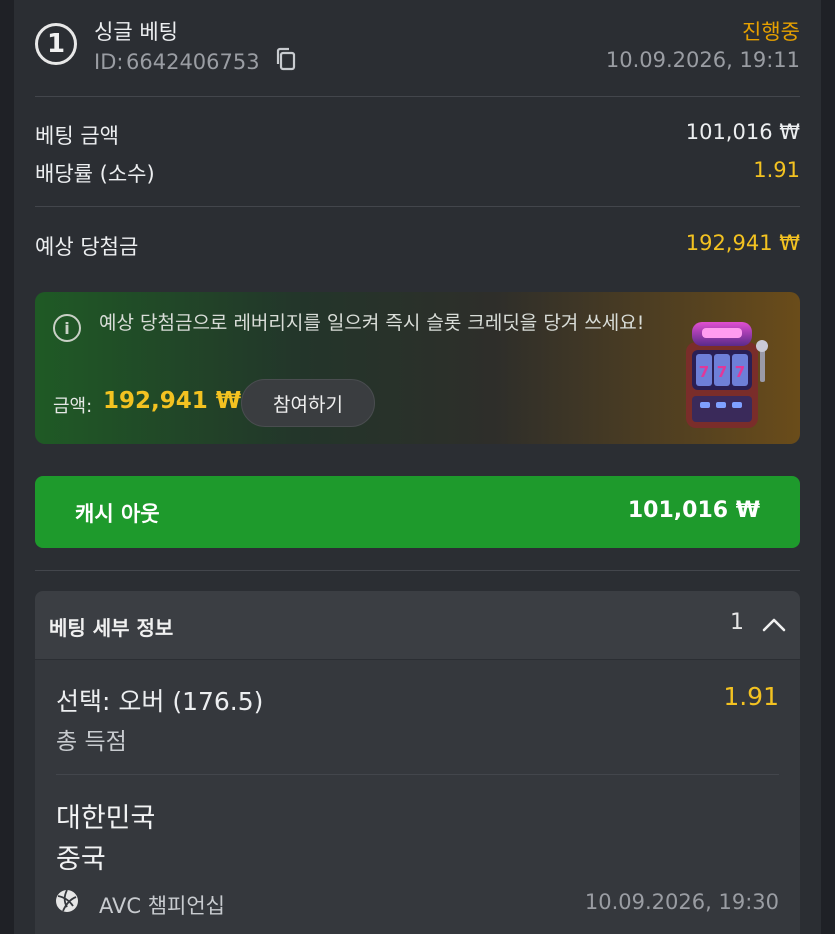 This screenshot has height=934, width=835. What do you see at coordinates (109, 62) in the screenshot?
I see `bet-id-label: ID:` at bounding box center [109, 62].